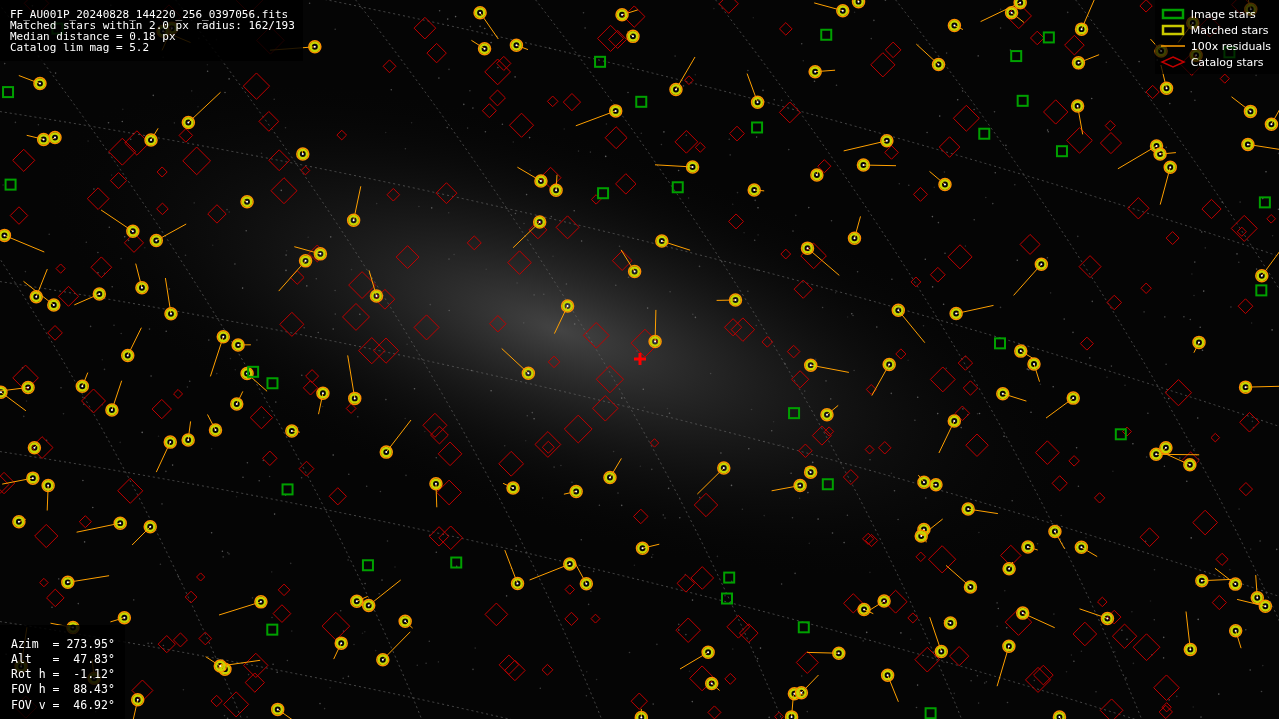 This screenshot has width=1279, height=719. Describe the element at coordinates (1229, 30) in the screenshot. I see `legend-label: Matched stars` at that location.